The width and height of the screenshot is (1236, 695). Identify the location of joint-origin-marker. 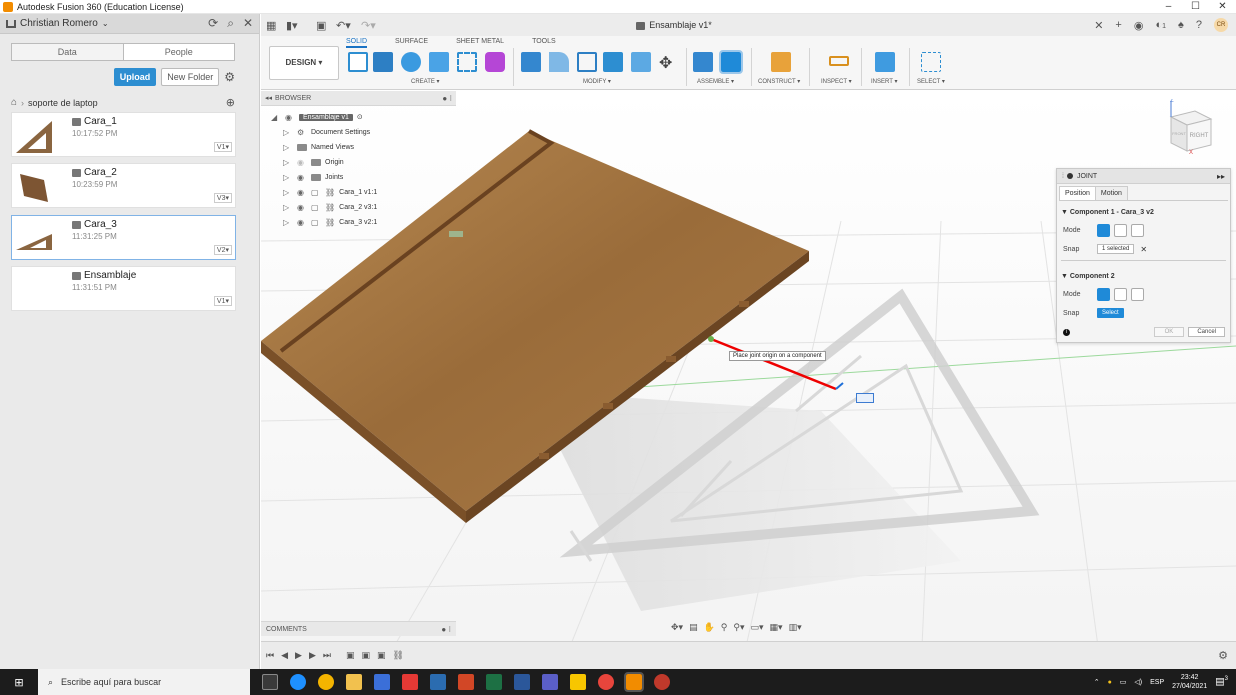
(711, 339).